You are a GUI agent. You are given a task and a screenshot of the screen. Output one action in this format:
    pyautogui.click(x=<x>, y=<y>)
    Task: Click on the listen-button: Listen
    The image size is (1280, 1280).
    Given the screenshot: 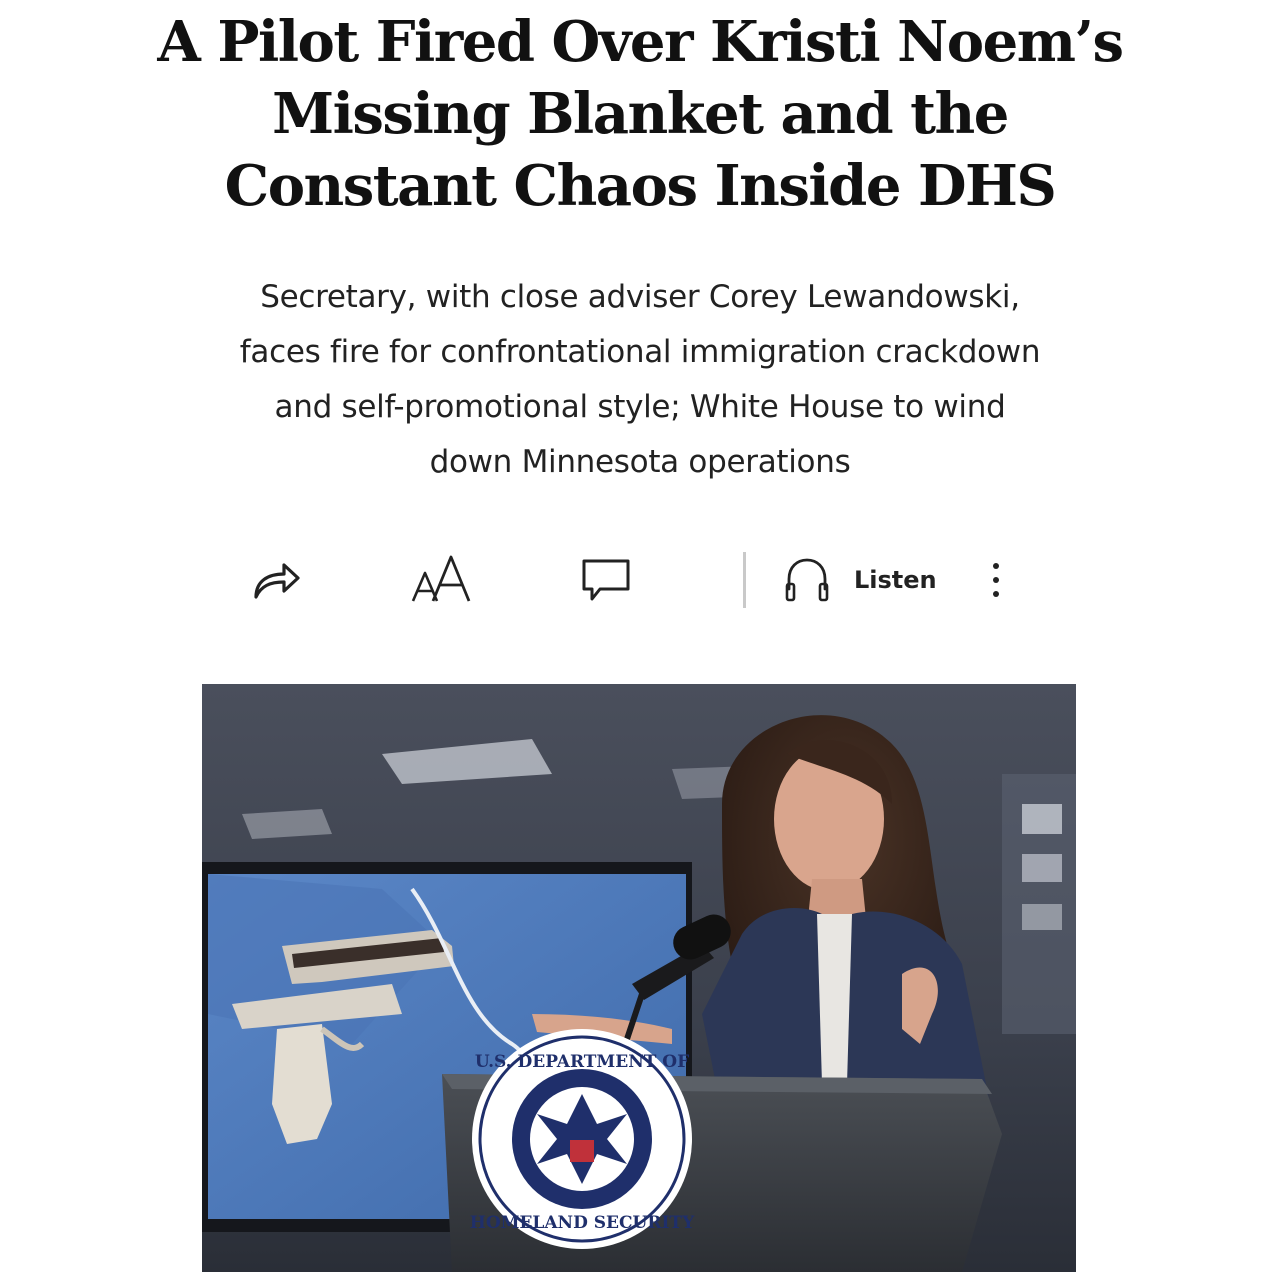 What is the action you would take?
    pyautogui.click(x=862, y=580)
    